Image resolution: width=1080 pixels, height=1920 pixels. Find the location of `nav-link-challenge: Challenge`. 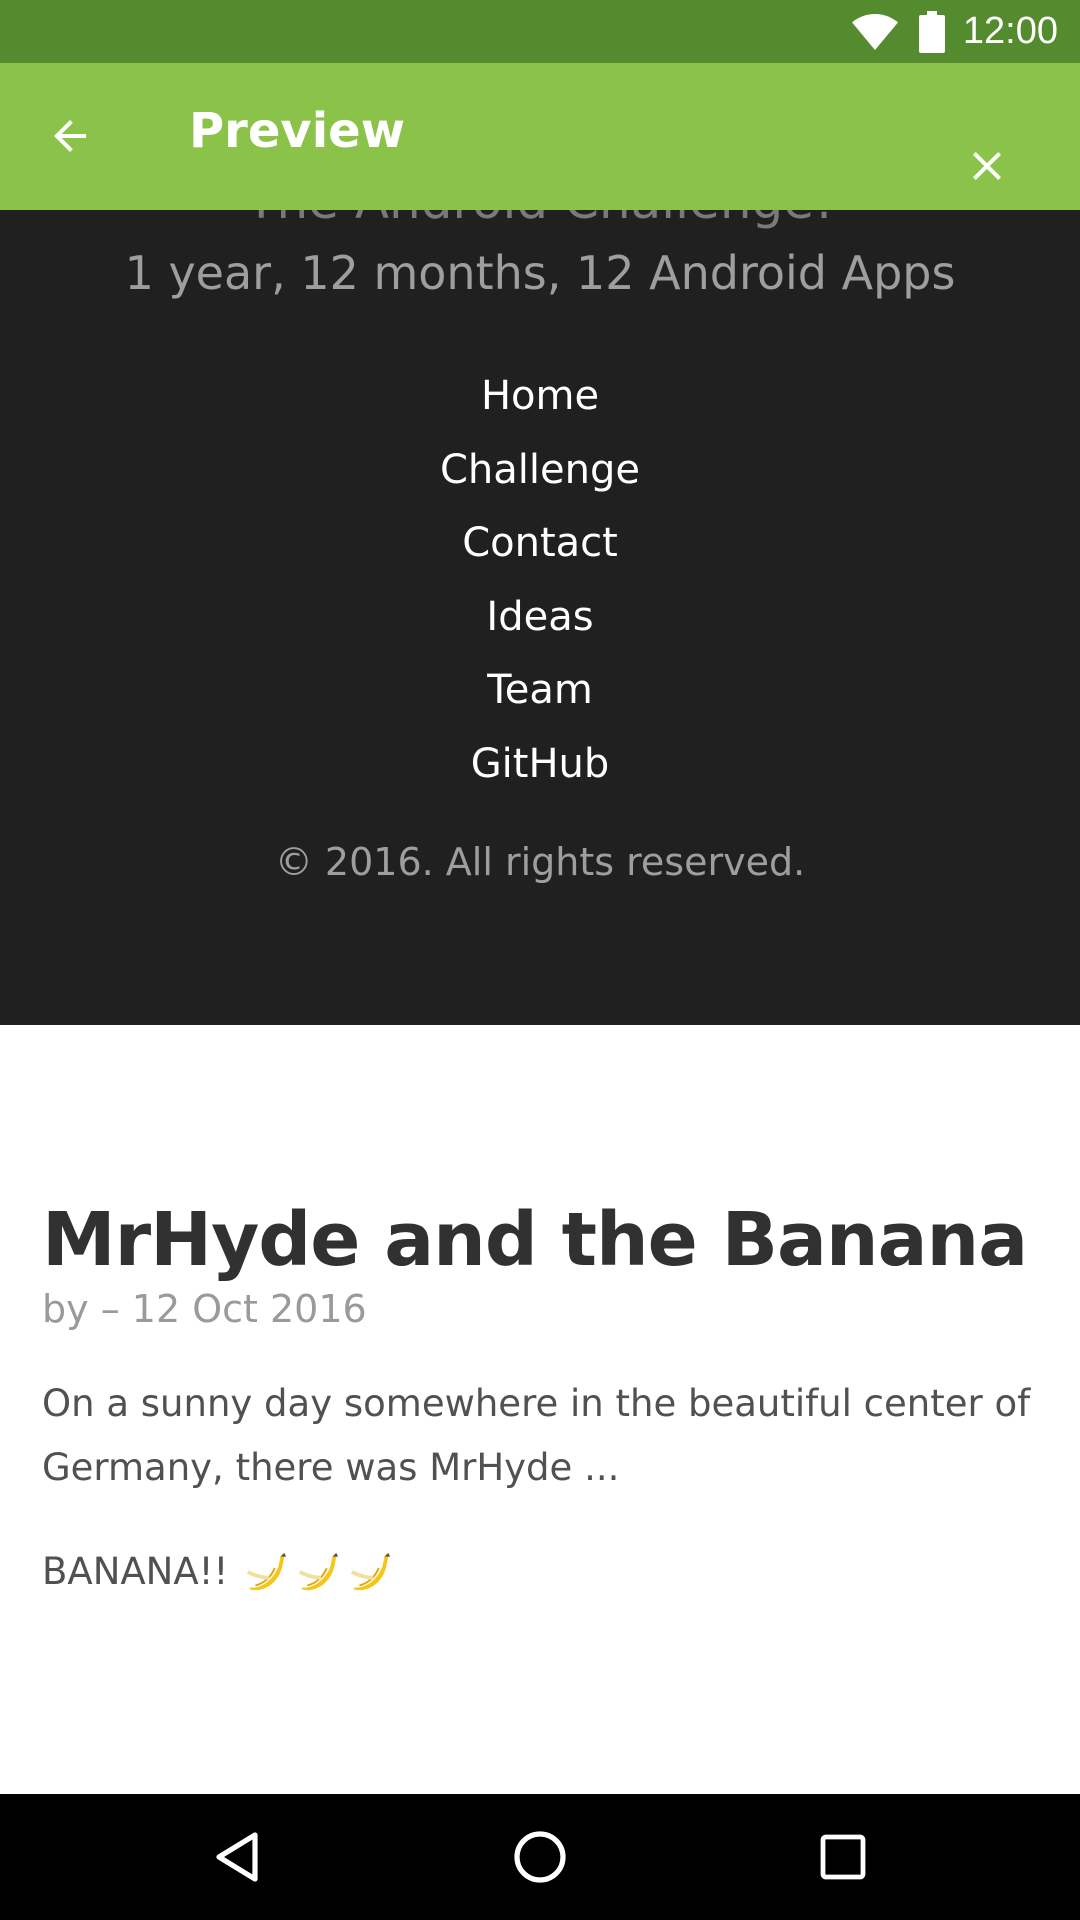

nav-link-challenge: Challenge is located at coordinates (540, 471).